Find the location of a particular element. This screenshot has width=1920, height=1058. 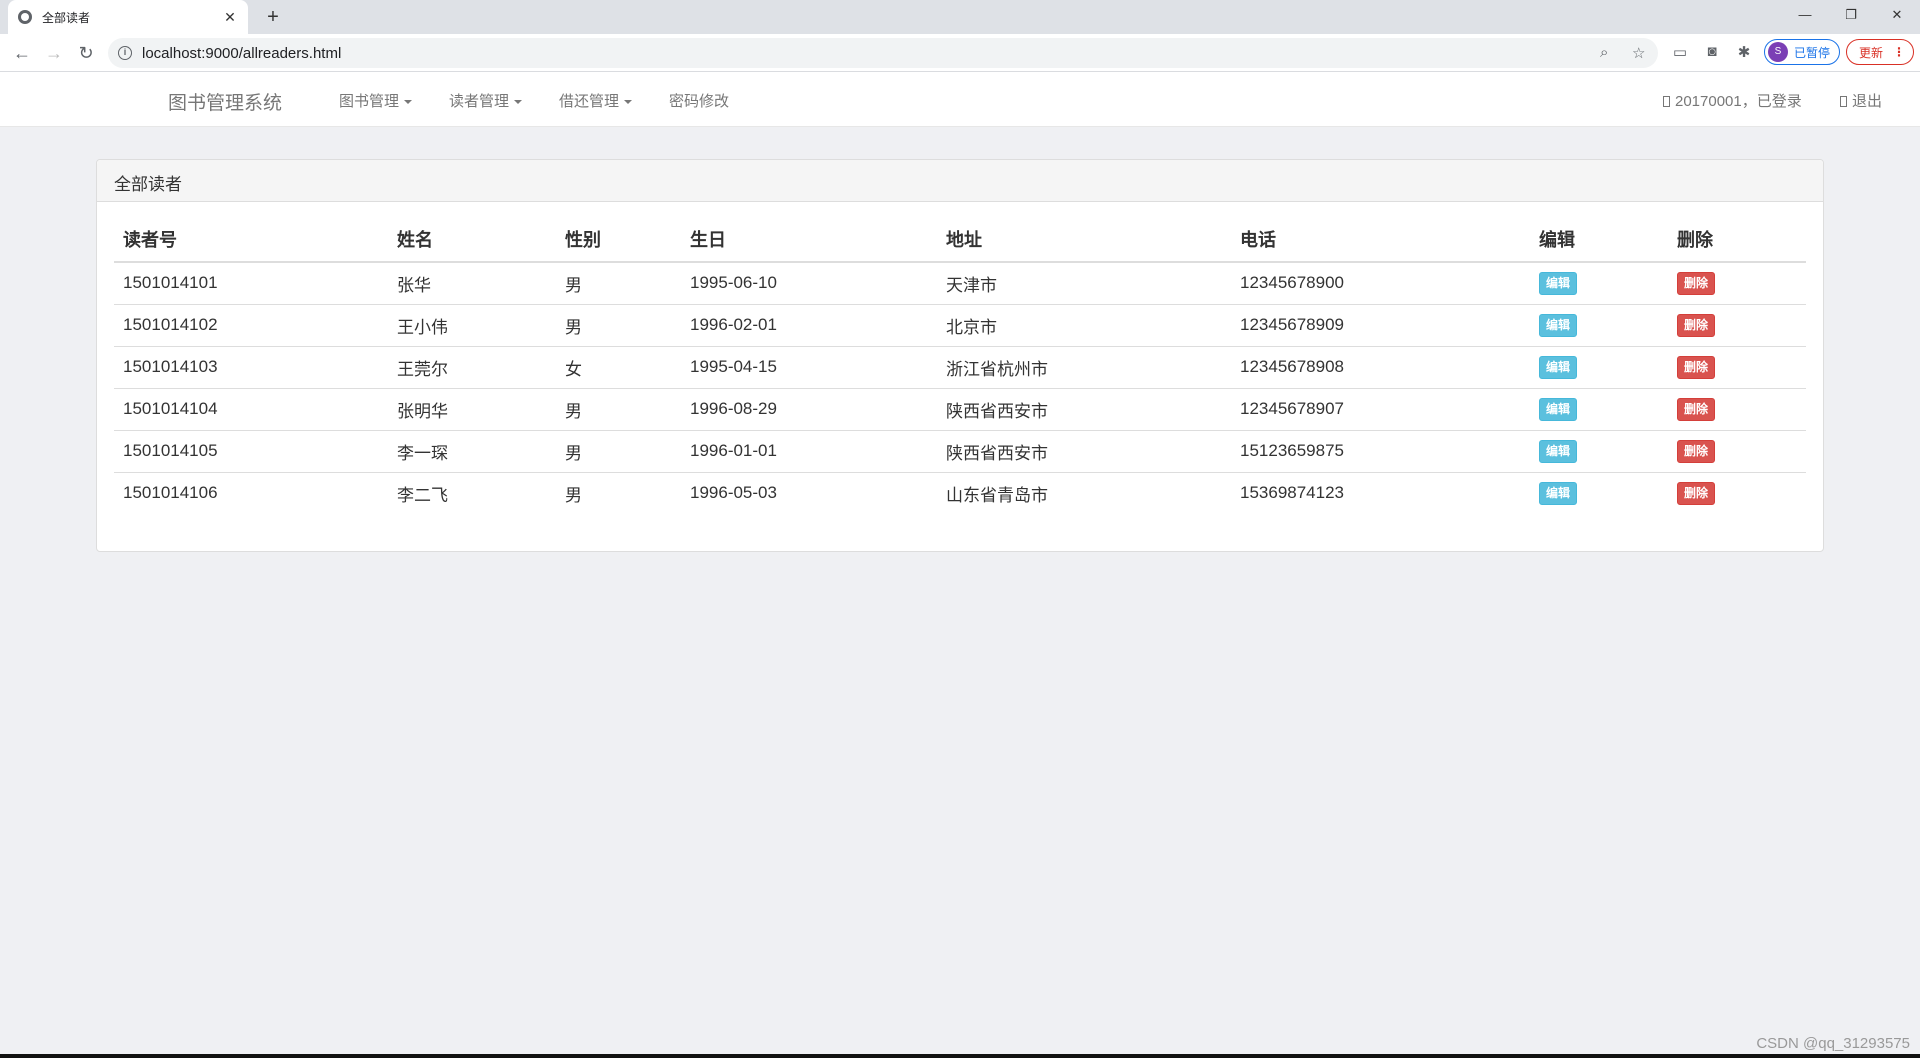

cell-name: 张明华 is located at coordinates (472, 409).